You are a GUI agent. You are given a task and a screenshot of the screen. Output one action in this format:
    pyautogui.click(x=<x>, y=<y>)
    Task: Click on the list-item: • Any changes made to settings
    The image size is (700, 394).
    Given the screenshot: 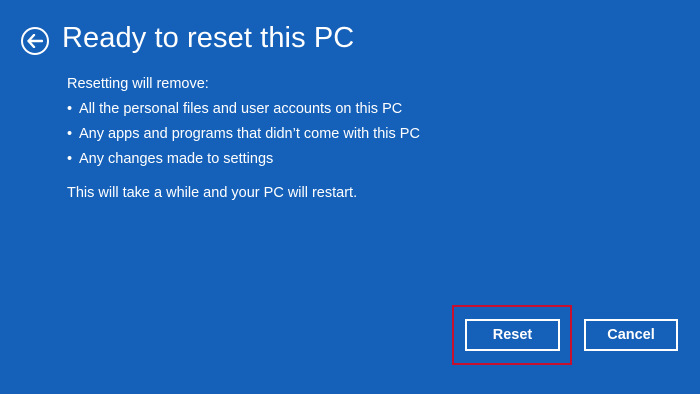 What is the action you would take?
    pyautogui.click(x=243, y=159)
    